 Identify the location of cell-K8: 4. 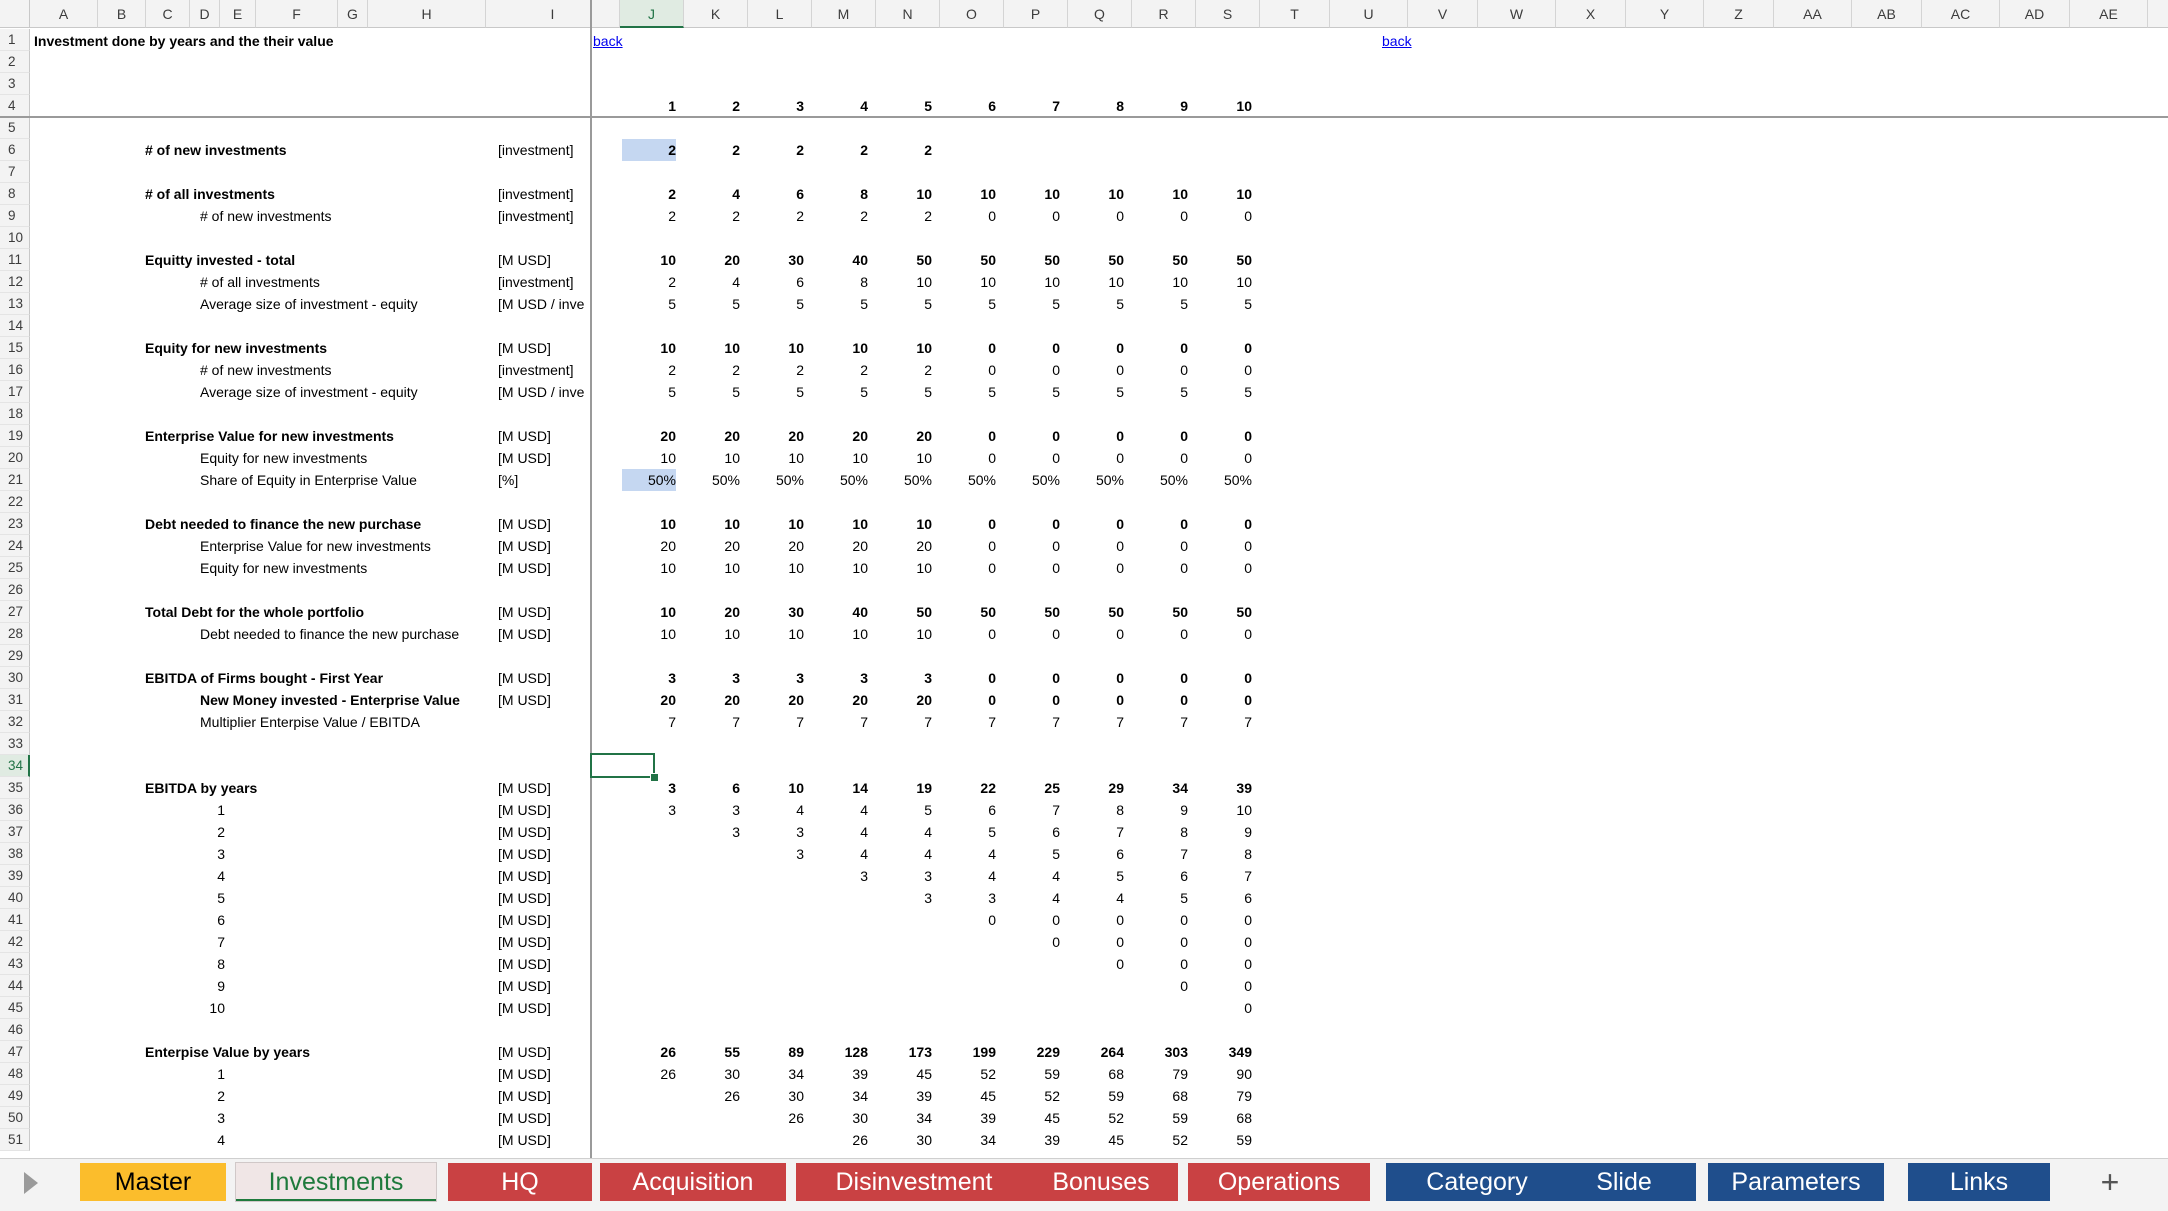
(712, 194).